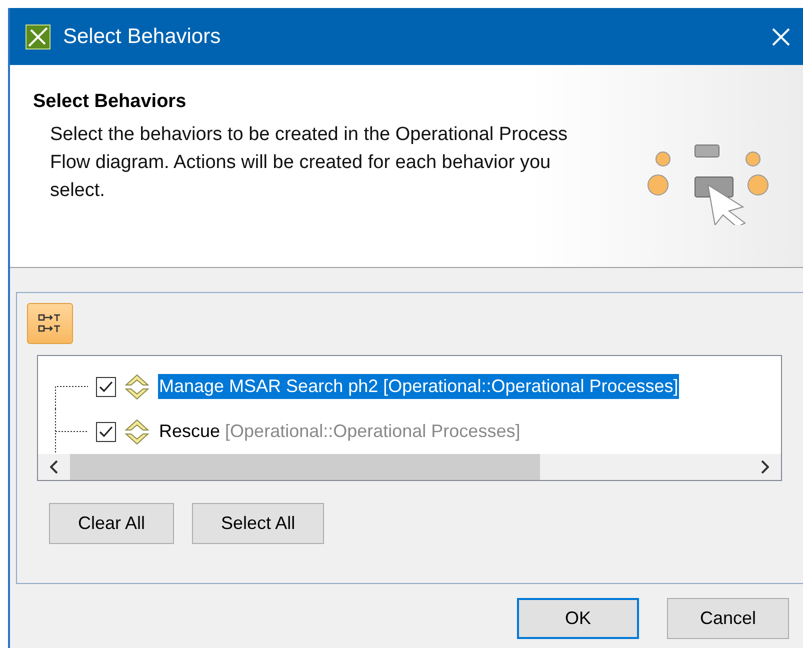 The height and width of the screenshot is (648, 803). What do you see at coordinates (409, 467) in the screenshot?
I see `horizontal-scrollbar` at bounding box center [409, 467].